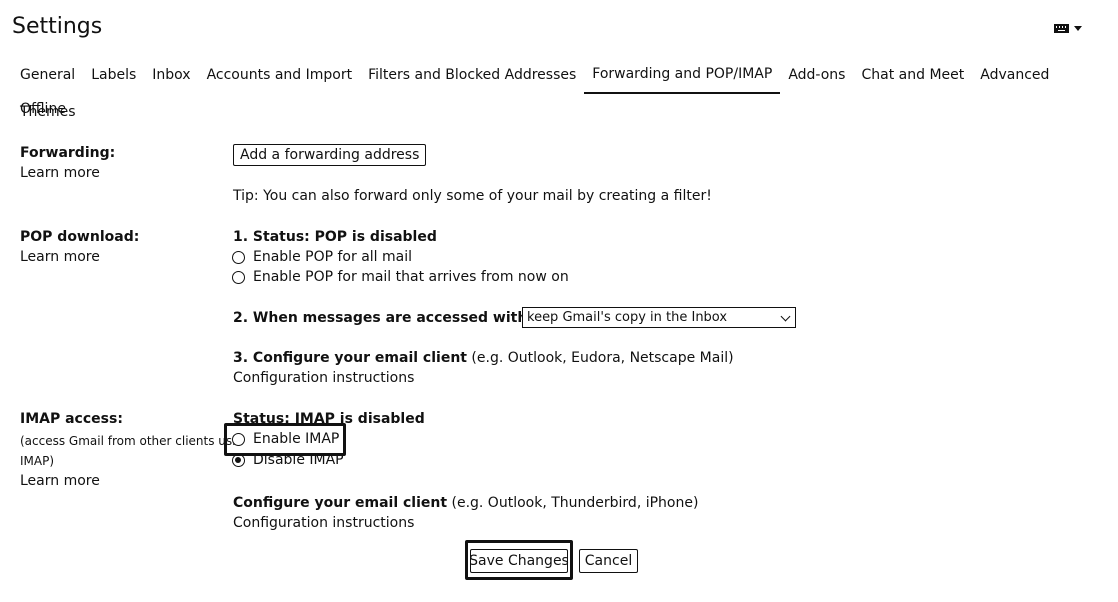 The height and width of the screenshot is (602, 1118). I want to click on disable-imap-radio, so click(238, 460).